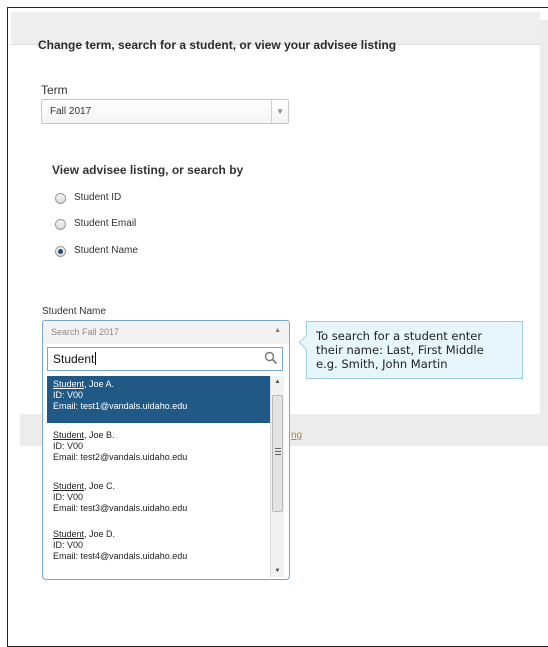 This screenshot has width=548, height=647. I want to click on term-select-value: Fall 2017, so click(71, 111).